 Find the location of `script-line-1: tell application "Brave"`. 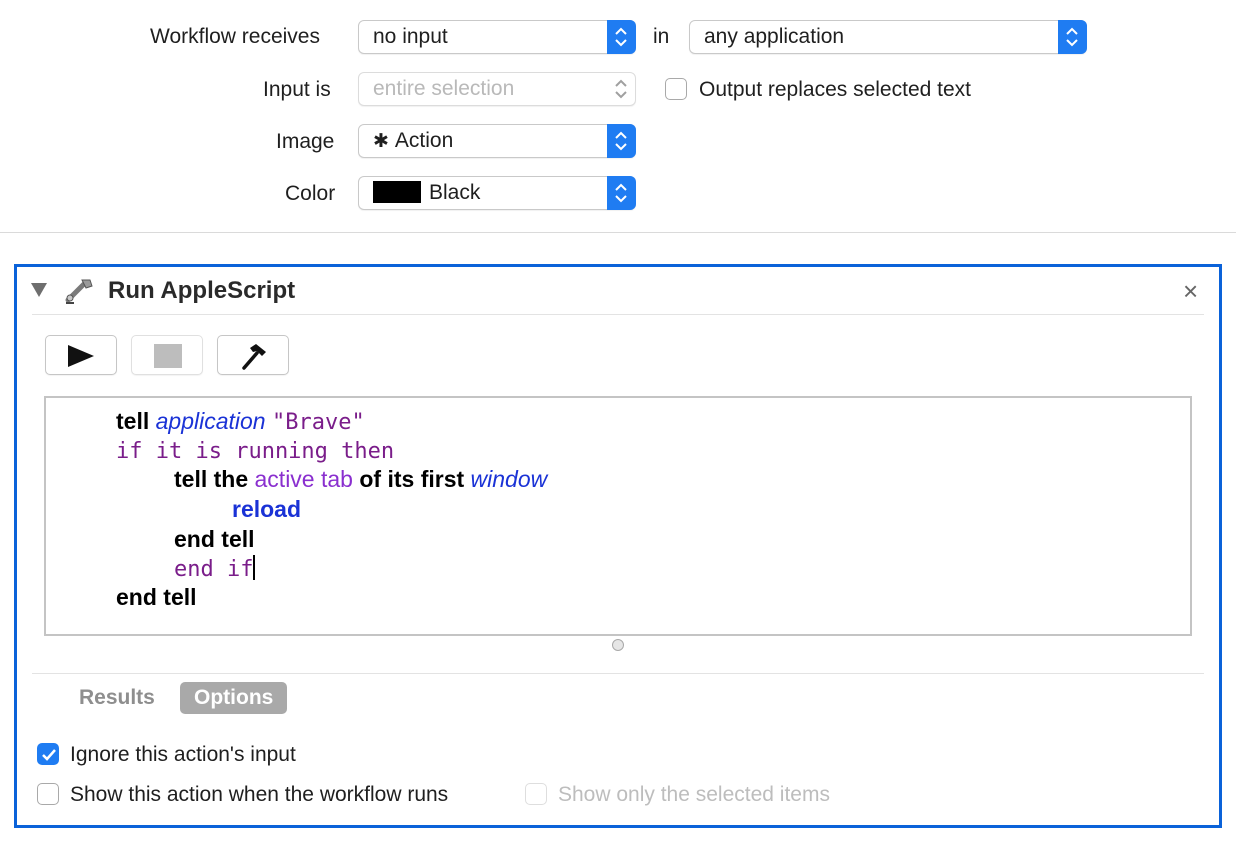

script-line-1: tell application "Brave" is located at coordinates (240, 421).